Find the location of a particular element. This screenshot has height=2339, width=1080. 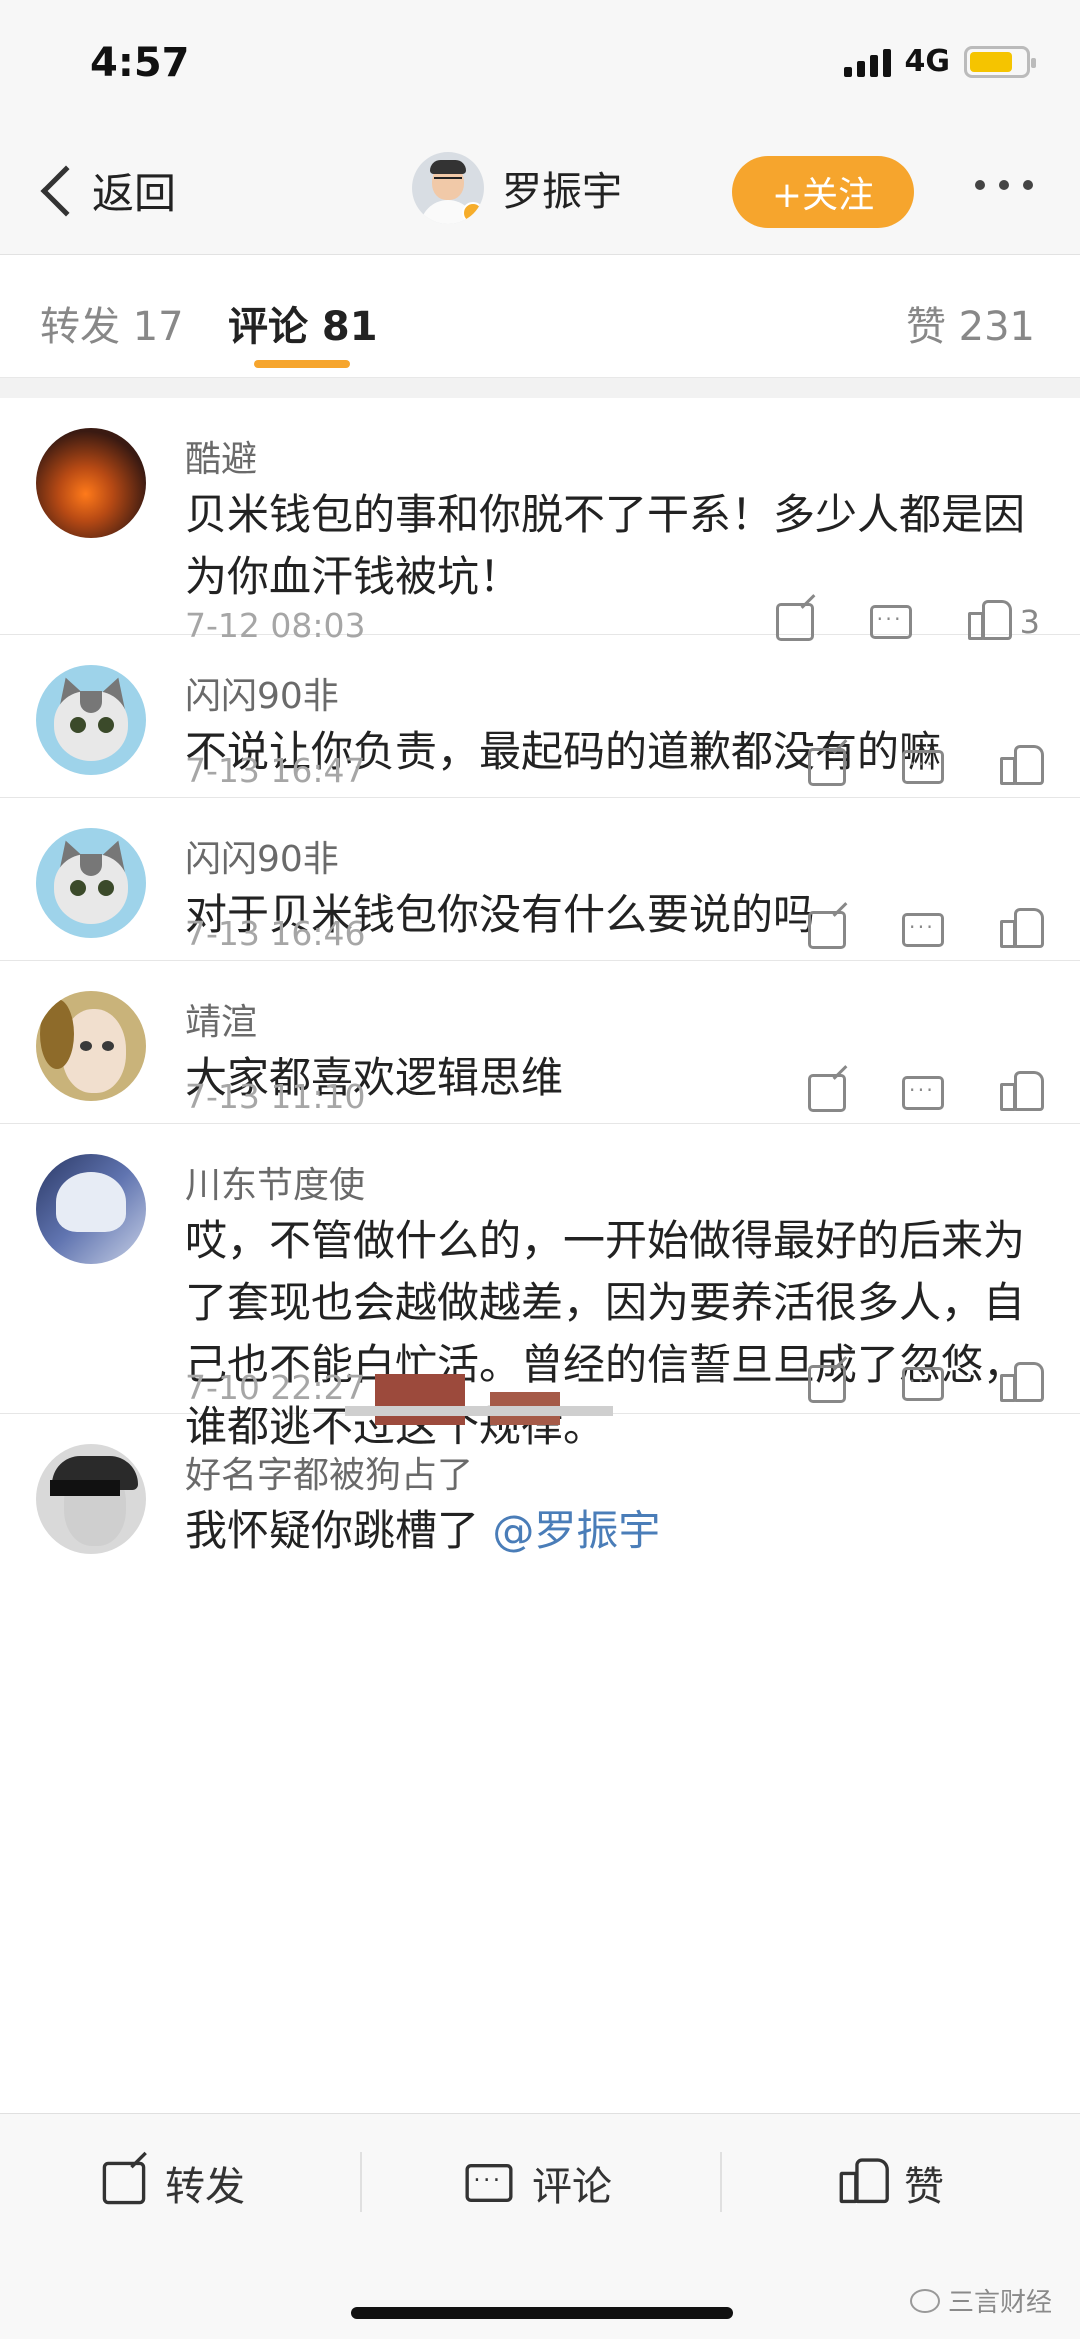

more-icon is located at coordinates (1004, 185).